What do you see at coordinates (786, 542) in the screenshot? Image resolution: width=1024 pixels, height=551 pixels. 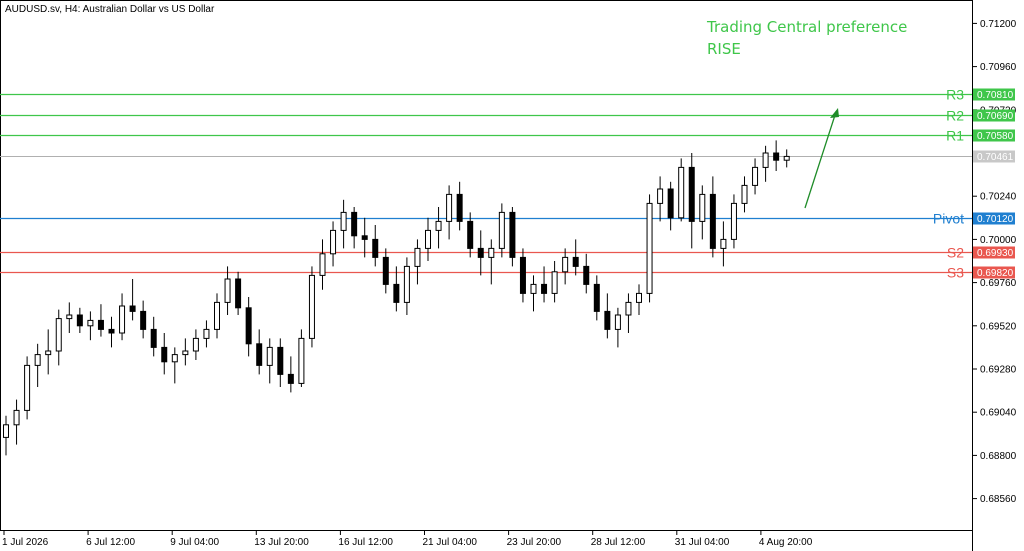 I see `time-tick-label: 4 Aug 20:00` at bounding box center [786, 542].